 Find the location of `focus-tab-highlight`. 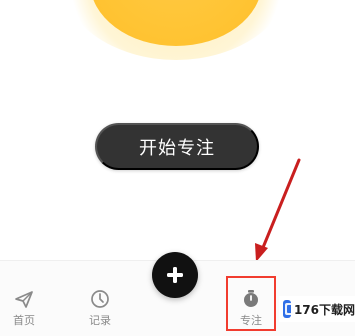

focus-tab-highlight is located at coordinates (251, 303).